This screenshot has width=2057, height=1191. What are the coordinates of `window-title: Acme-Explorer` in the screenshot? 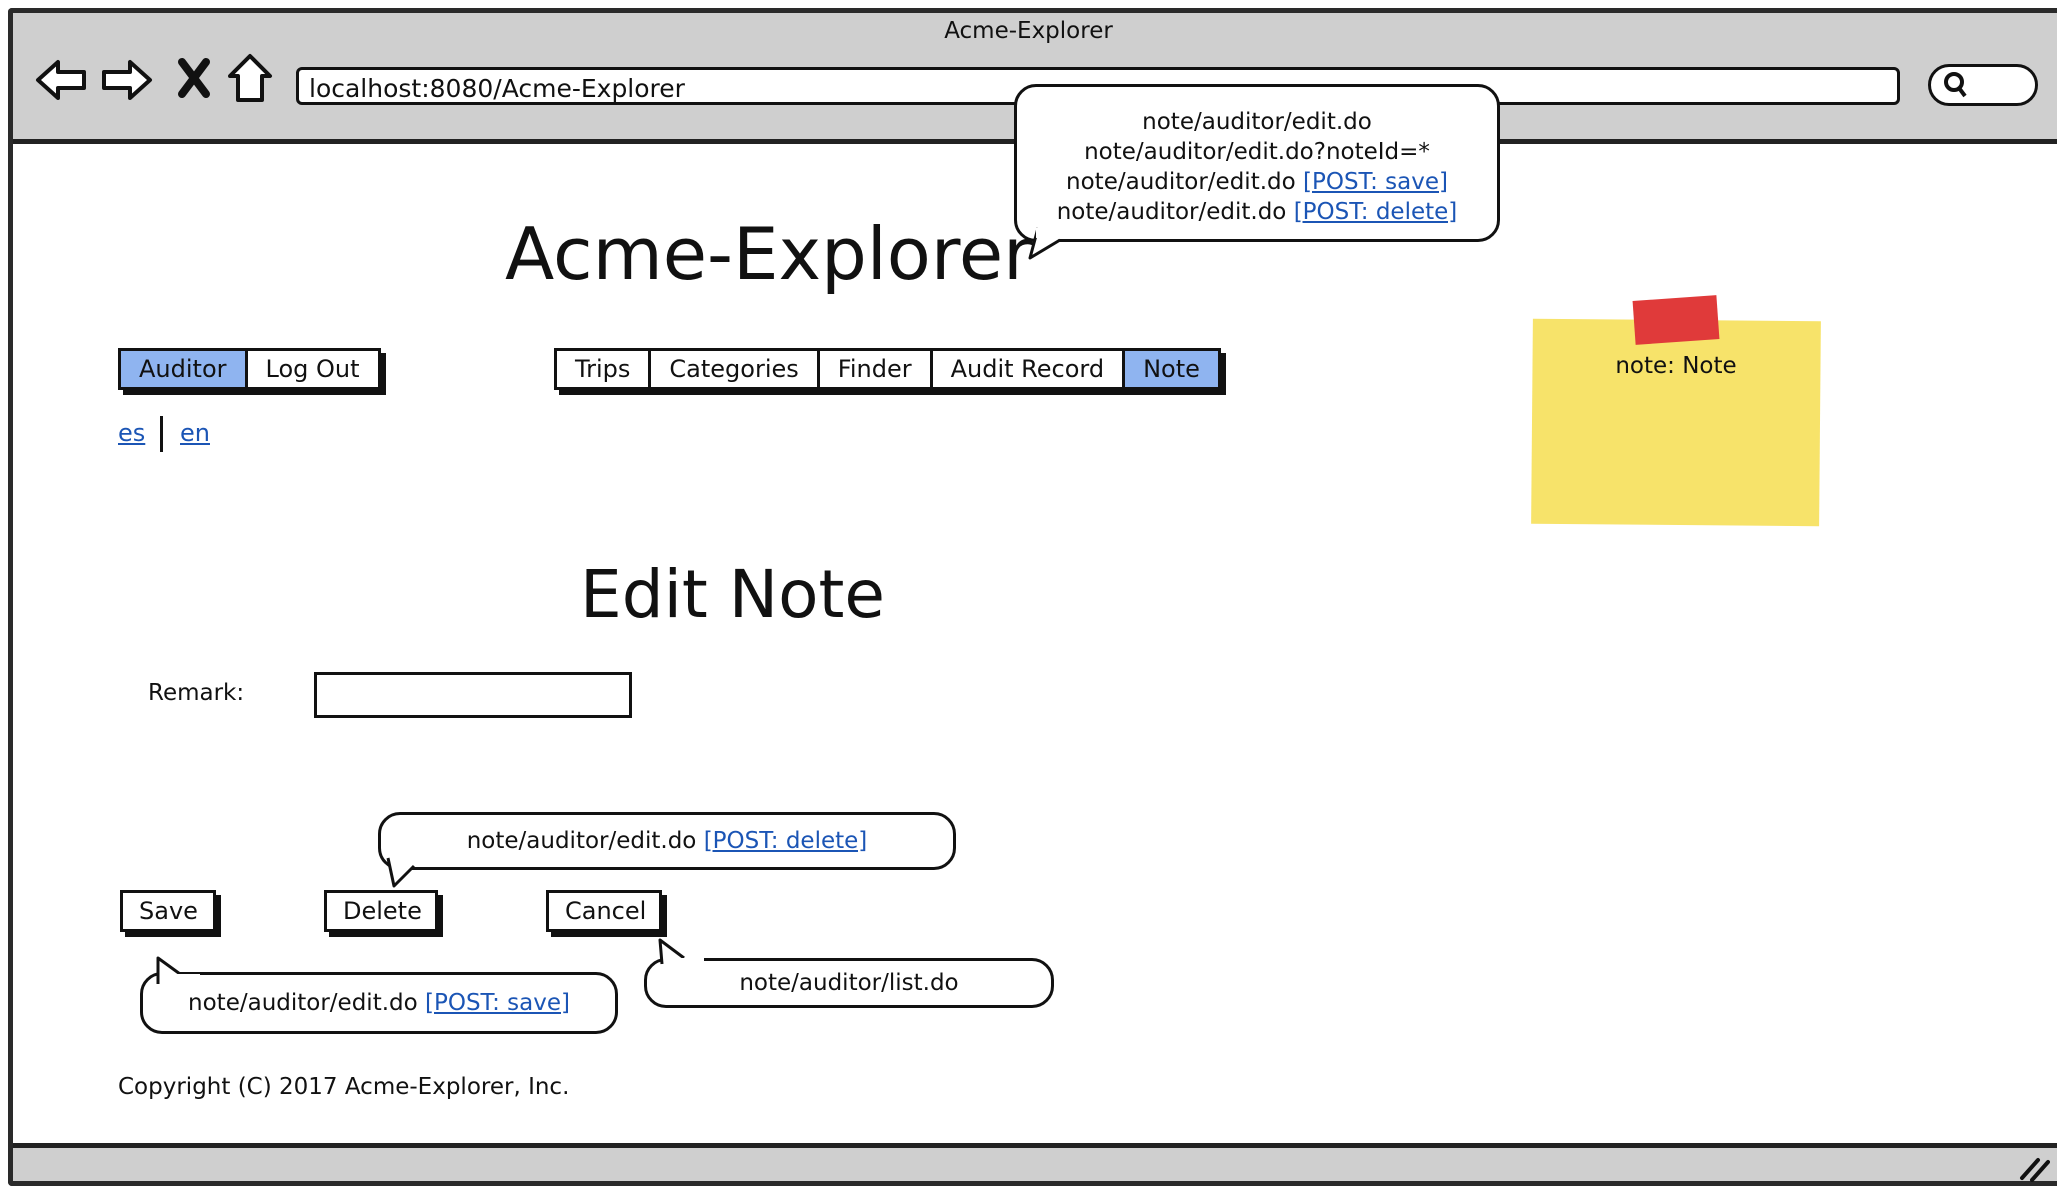 It's located at (1028, 31).